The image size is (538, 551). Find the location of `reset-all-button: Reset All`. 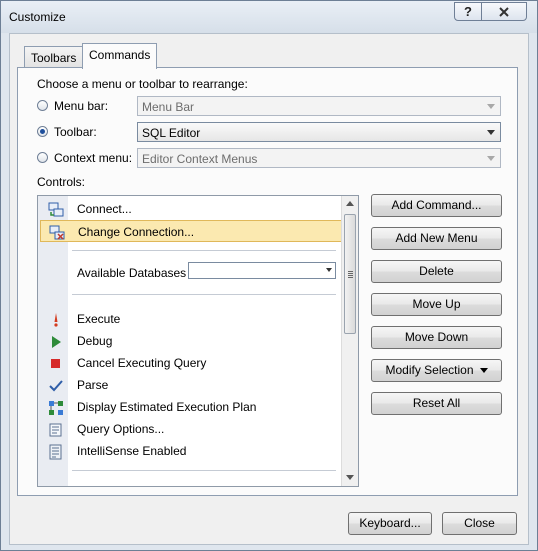

reset-all-button: Reset All is located at coordinates (436, 403).